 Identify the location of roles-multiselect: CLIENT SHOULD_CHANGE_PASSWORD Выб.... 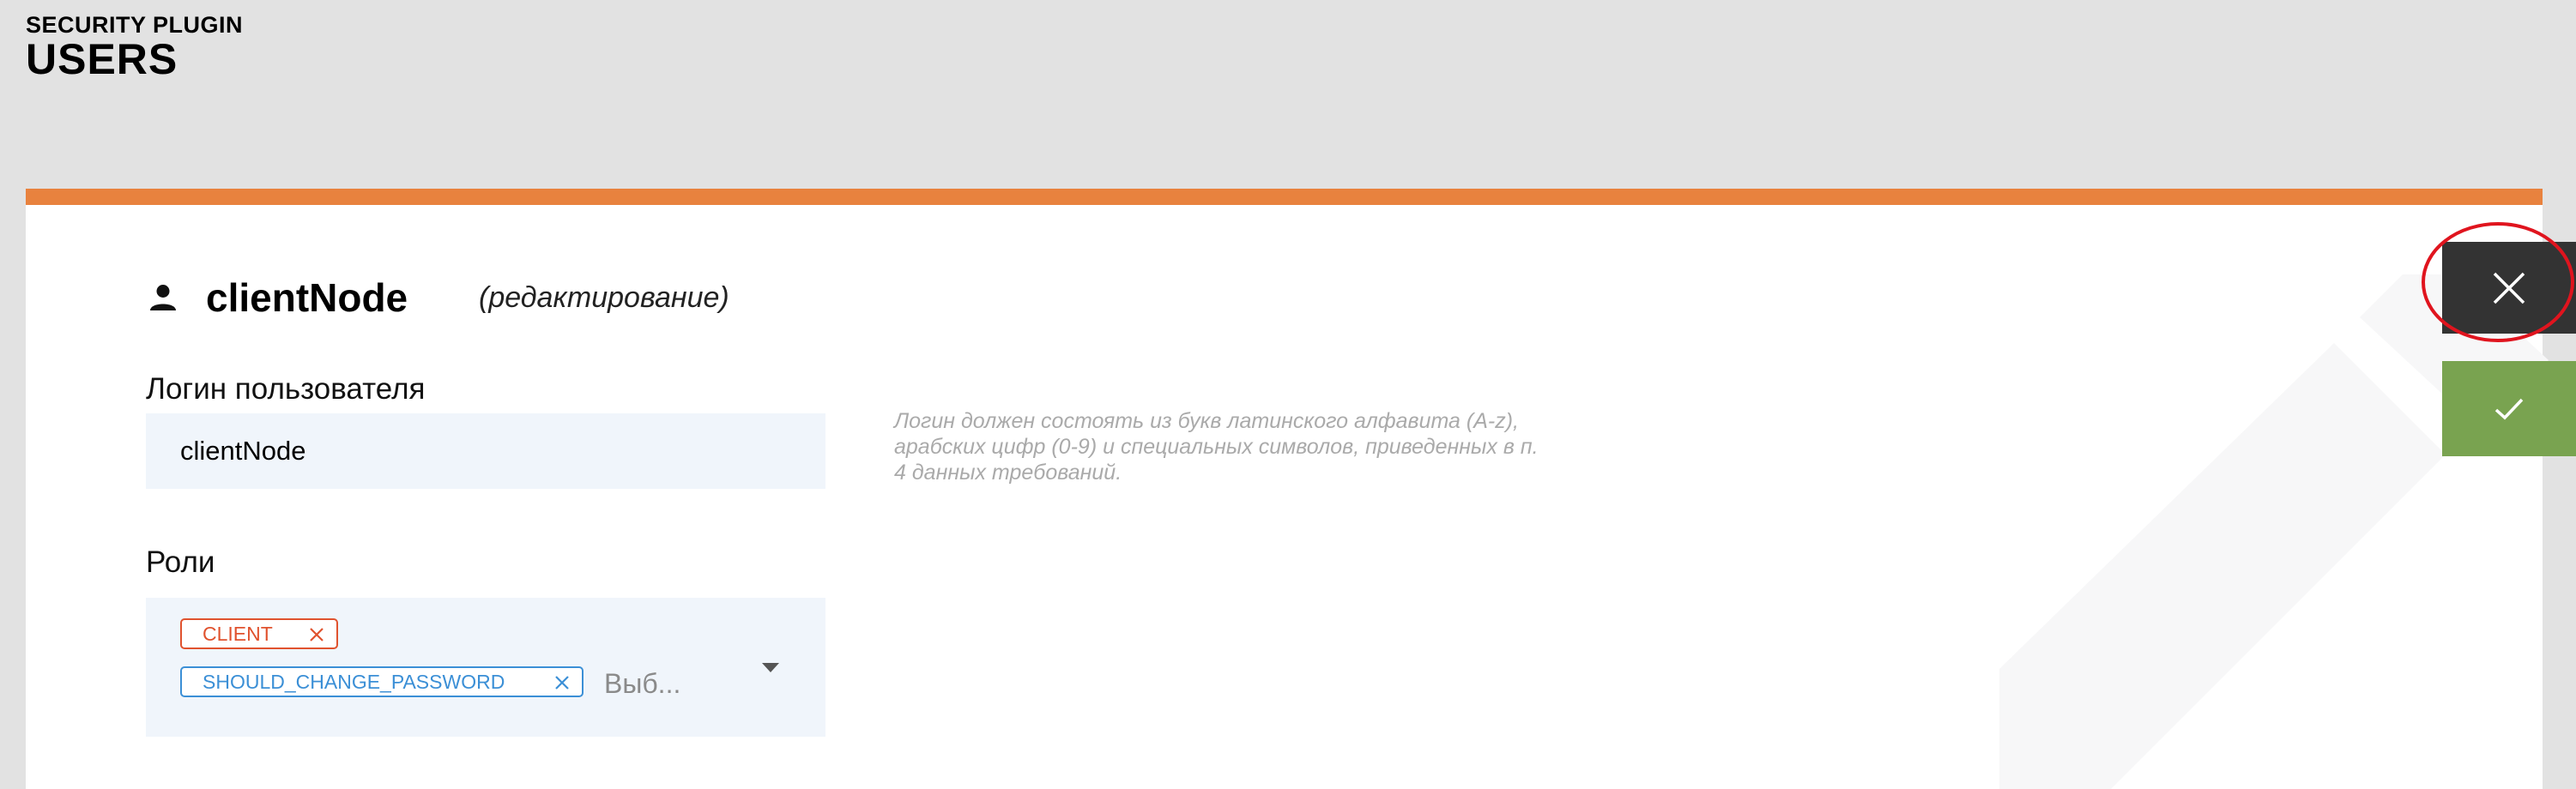
(485, 667).